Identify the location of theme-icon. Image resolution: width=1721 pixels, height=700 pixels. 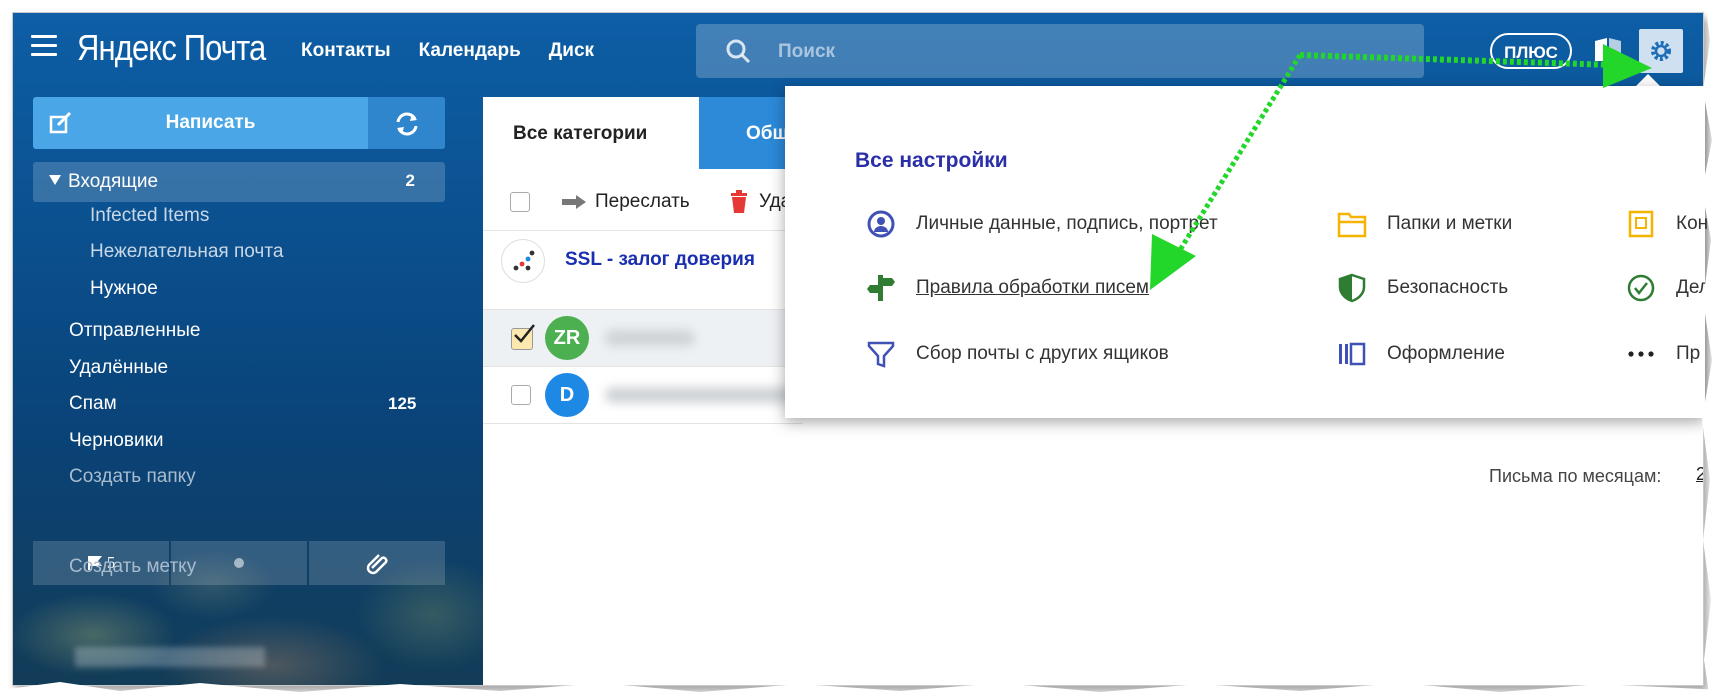
(1352, 354).